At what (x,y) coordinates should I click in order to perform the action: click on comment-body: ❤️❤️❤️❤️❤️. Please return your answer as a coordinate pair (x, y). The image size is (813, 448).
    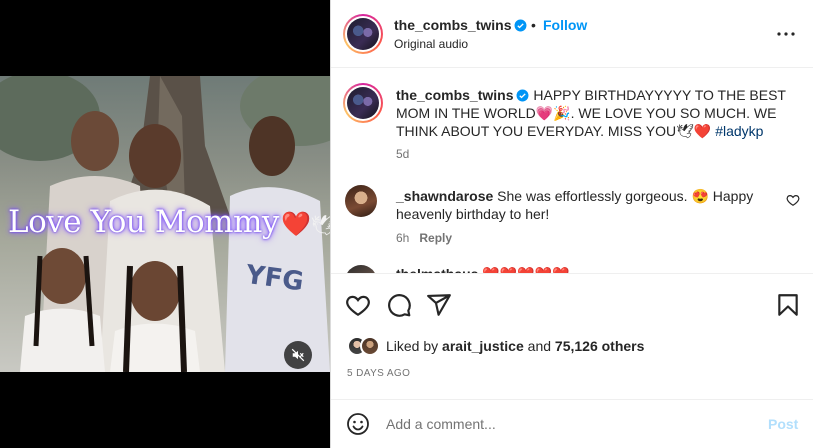
    Looking at the image, I should click on (525, 269).